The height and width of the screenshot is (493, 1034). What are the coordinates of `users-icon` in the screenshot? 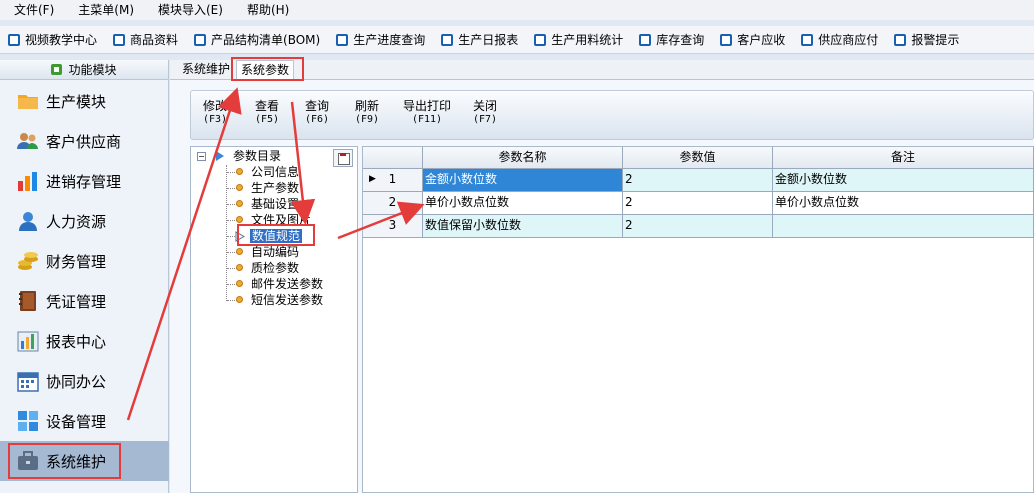 It's located at (27, 141).